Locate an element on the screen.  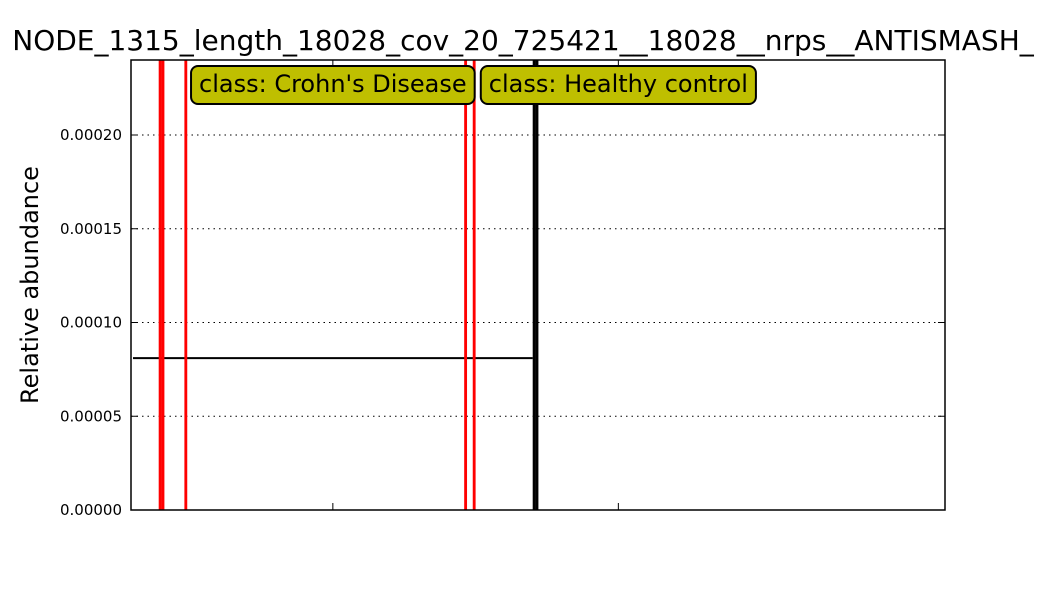
y-axis-label: Relative abundance is located at coordinates (30, 285).